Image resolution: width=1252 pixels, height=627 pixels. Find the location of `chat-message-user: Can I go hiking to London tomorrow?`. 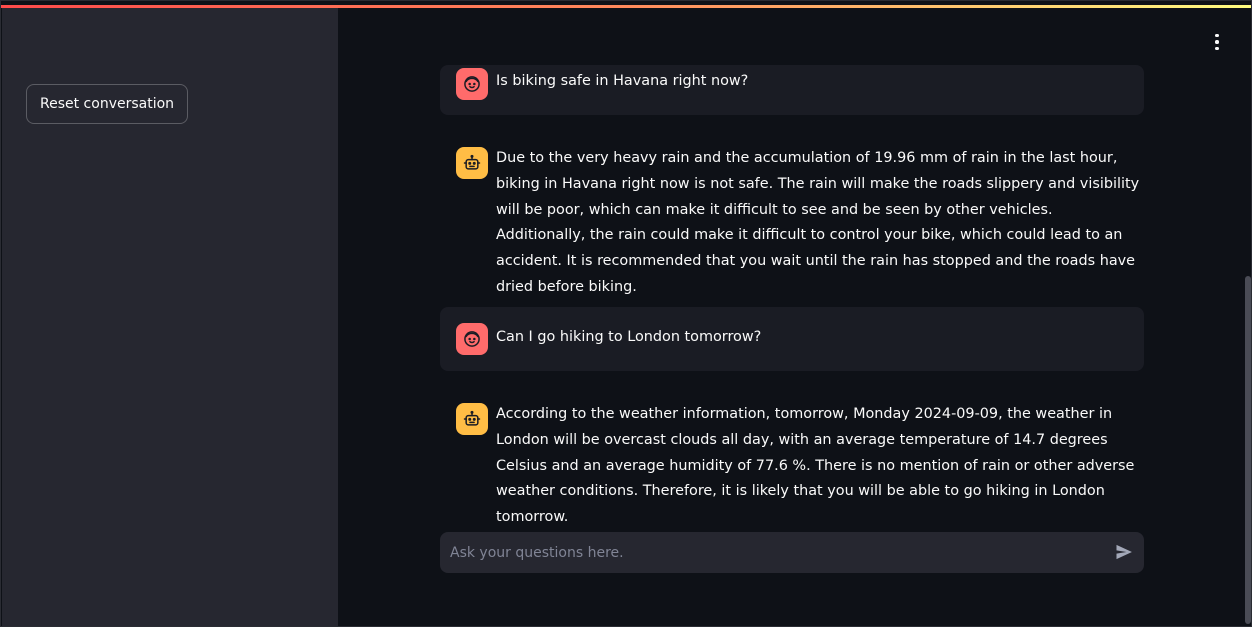

chat-message-user: Can I go hiking to London tomorrow? is located at coordinates (792, 339).